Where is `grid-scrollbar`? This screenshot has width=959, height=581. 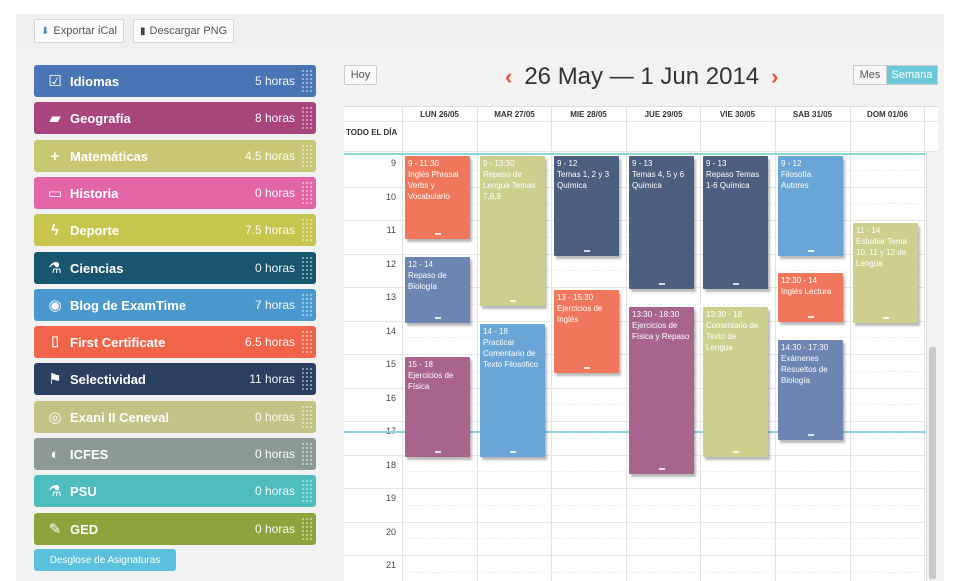 grid-scrollbar is located at coordinates (932, 366).